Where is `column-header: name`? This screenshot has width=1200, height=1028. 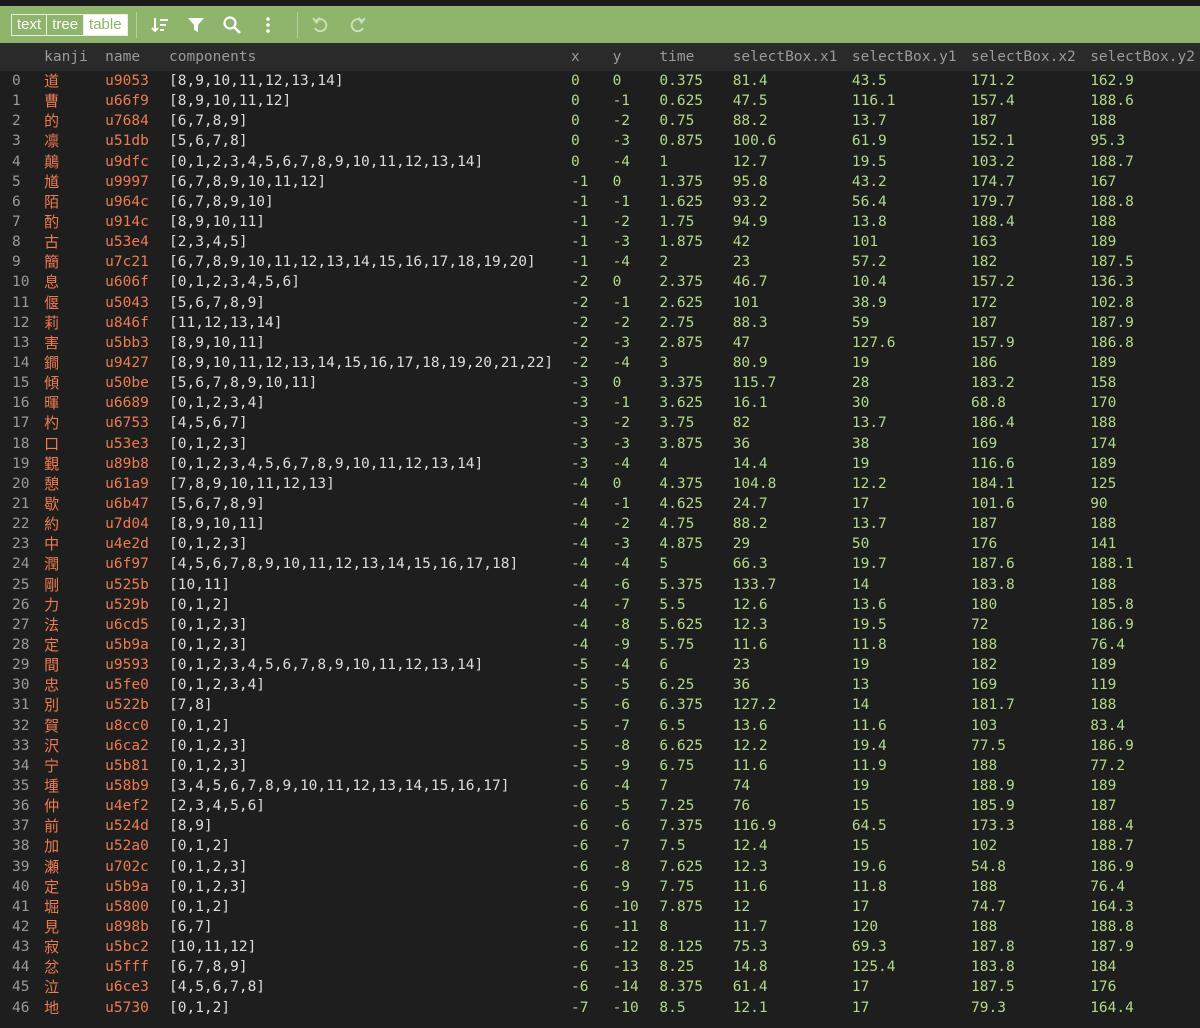 column-header: name is located at coordinates (137, 57).